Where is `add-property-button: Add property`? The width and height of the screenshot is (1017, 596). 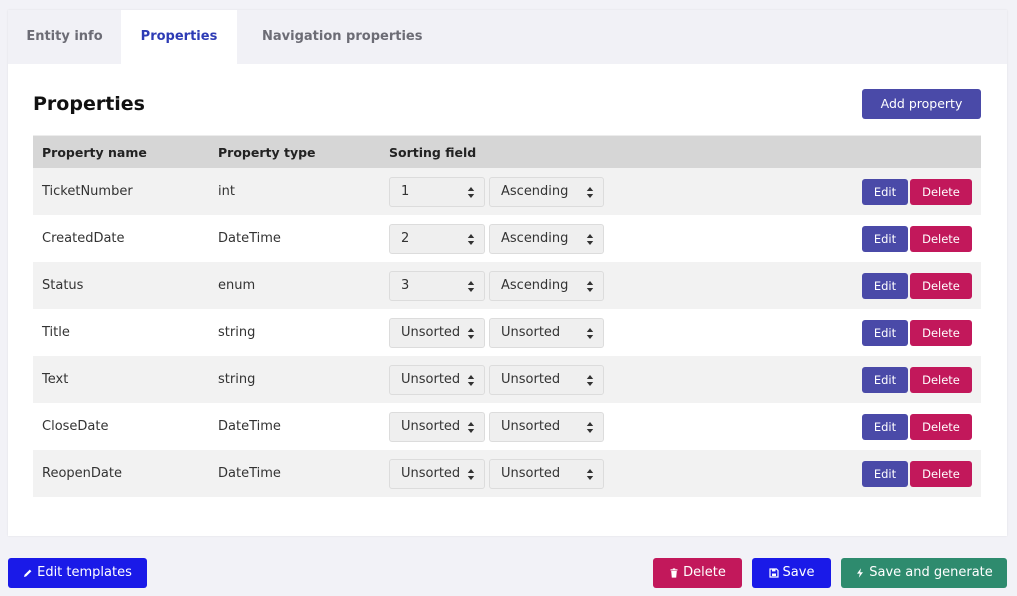 add-property-button: Add property is located at coordinates (921, 104).